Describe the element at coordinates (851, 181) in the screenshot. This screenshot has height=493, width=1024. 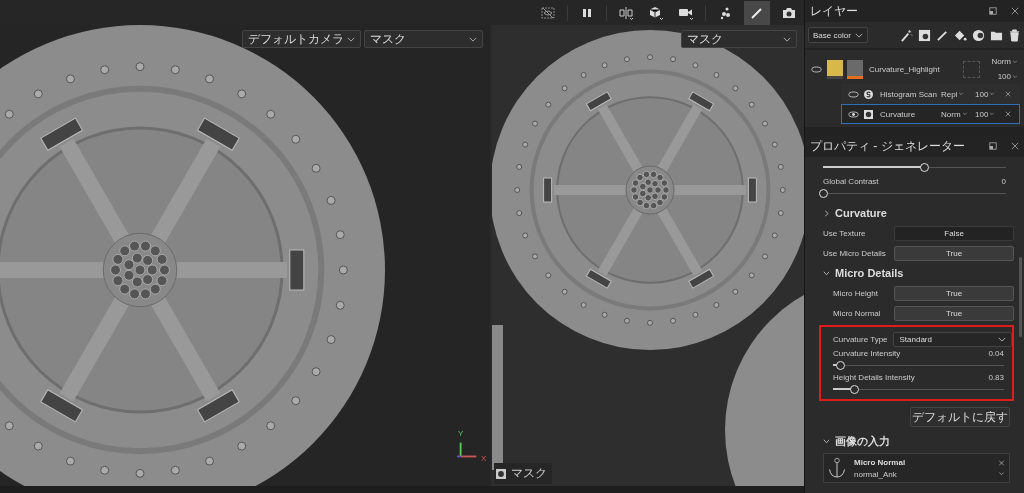
I see `property-label: Global Contrast` at that location.